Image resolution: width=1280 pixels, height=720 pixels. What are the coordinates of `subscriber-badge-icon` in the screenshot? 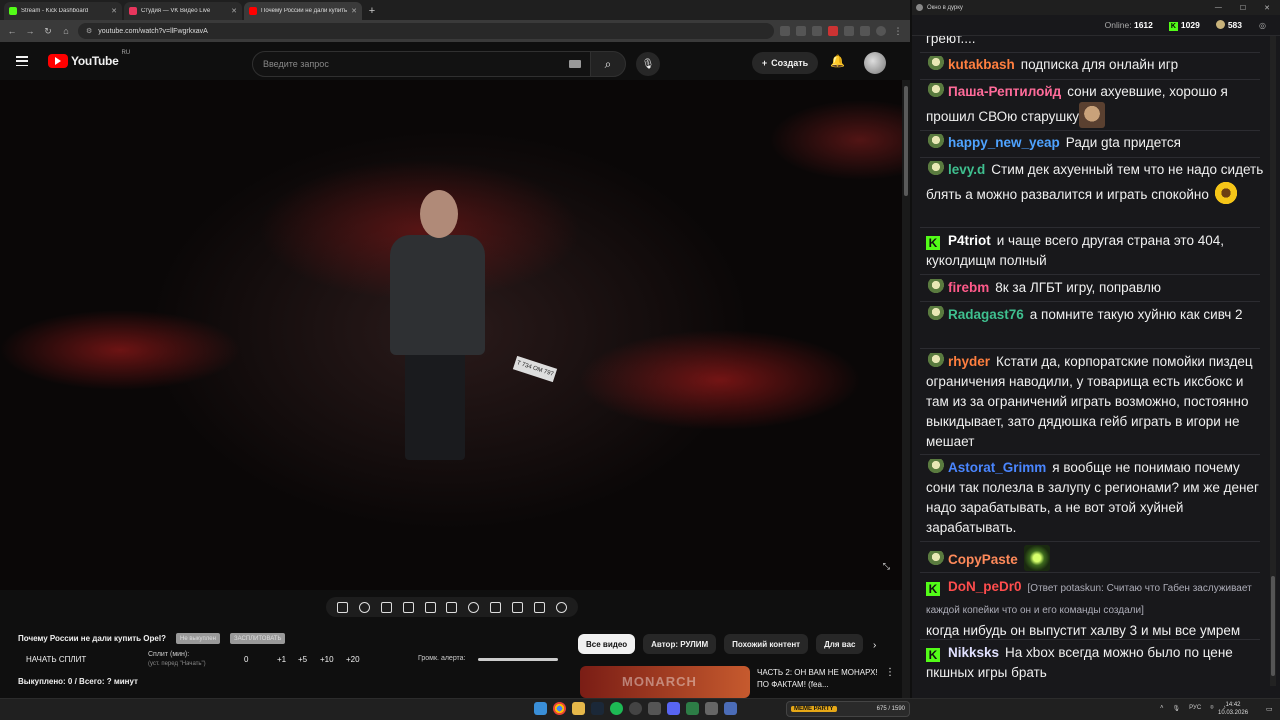 It's located at (935, 313).